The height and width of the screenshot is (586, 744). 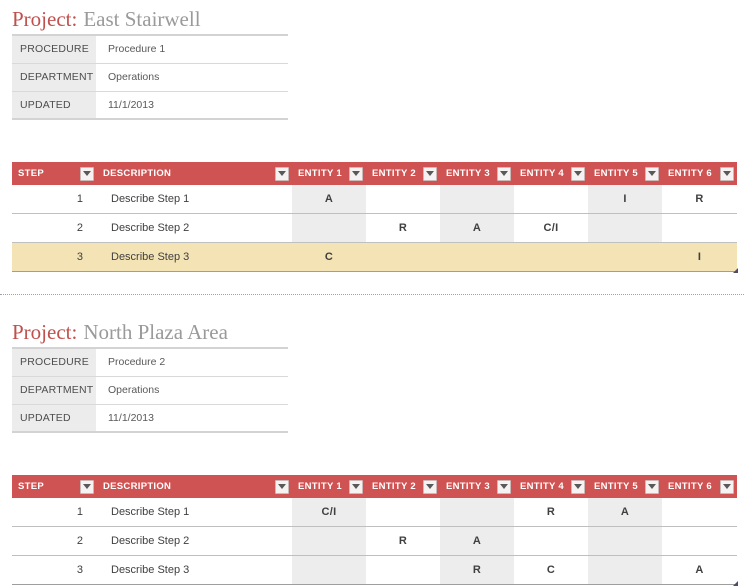 I want to click on column-header-entity-6-1: ENTITY 6, so click(x=699, y=173).